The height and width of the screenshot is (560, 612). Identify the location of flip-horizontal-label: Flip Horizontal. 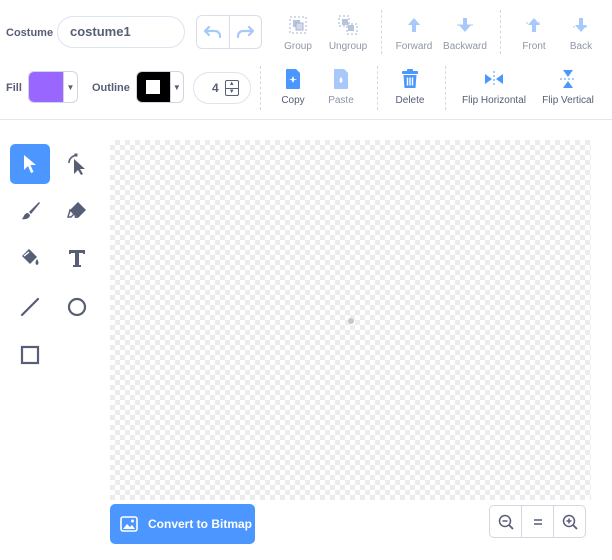
(494, 100).